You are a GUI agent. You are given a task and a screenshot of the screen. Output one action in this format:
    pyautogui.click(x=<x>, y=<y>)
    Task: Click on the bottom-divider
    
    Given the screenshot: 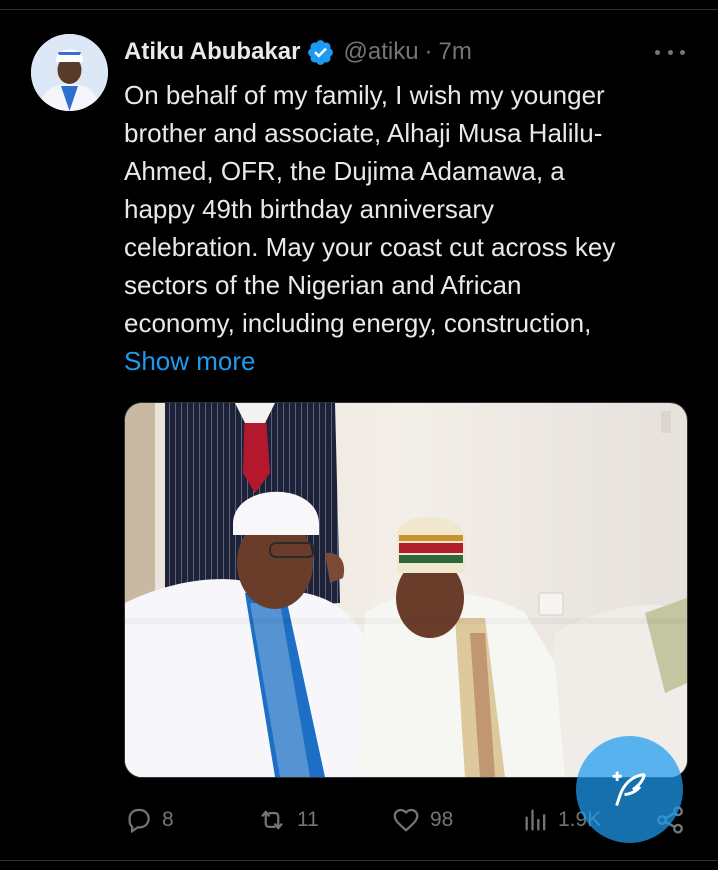 What is the action you would take?
    pyautogui.click(x=359, y=860)
    